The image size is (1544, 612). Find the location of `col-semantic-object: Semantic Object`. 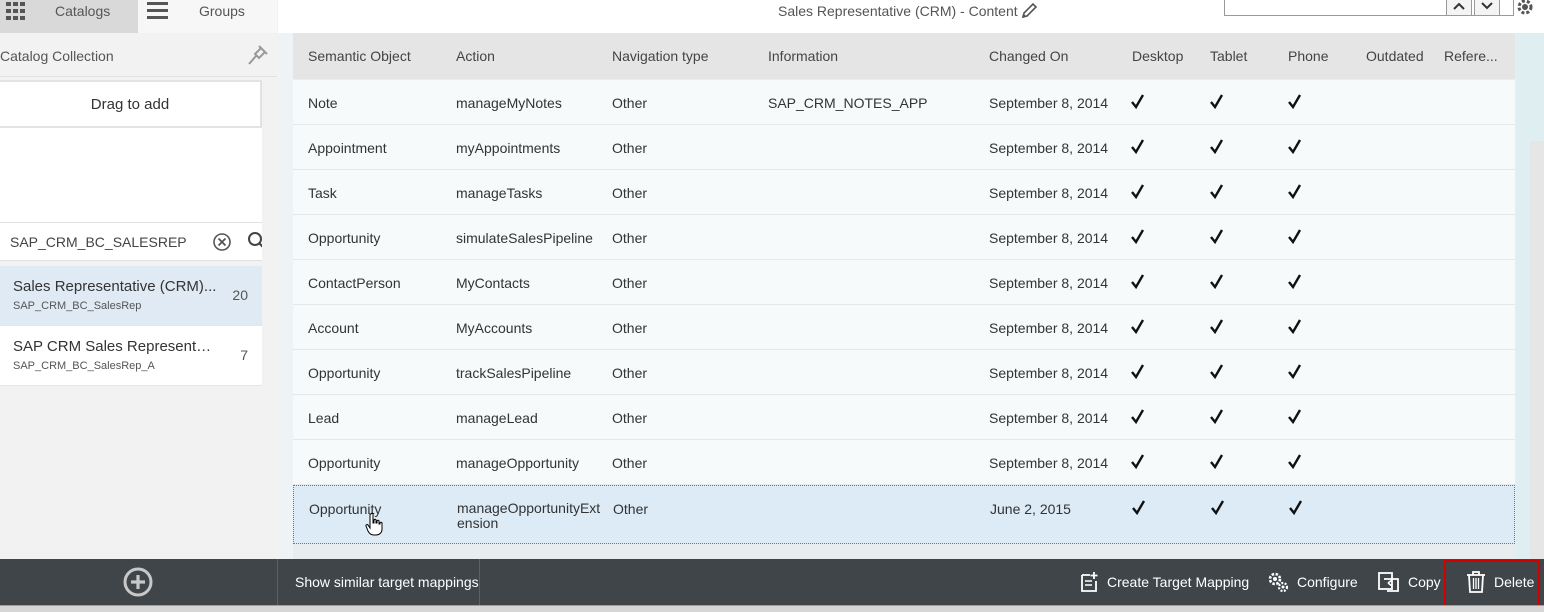

col-semantic-object: Semantic Object is located at coordinates (359, 56).